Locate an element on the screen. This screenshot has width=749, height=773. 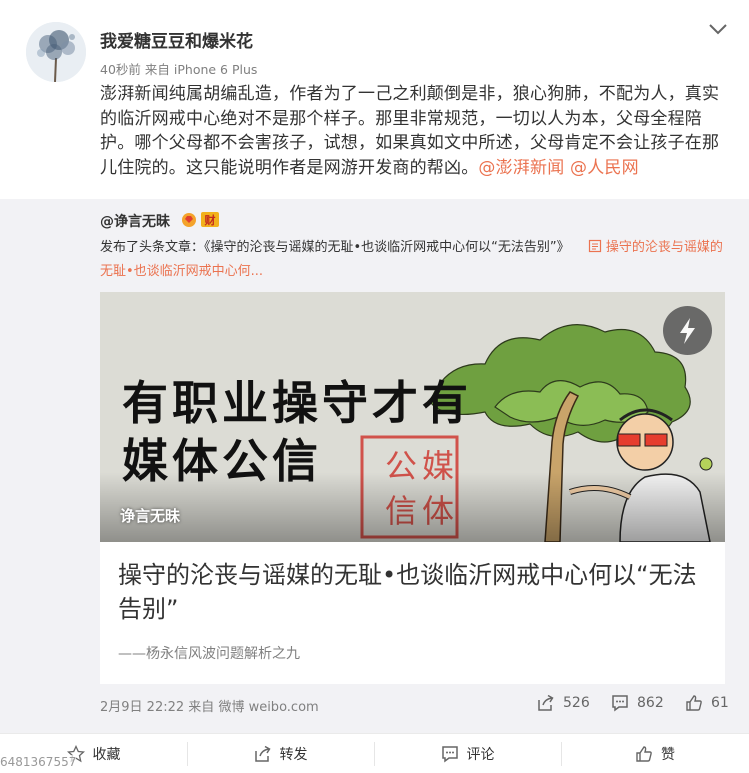
forward-button: 转发 is located at coordinates (280, 753).